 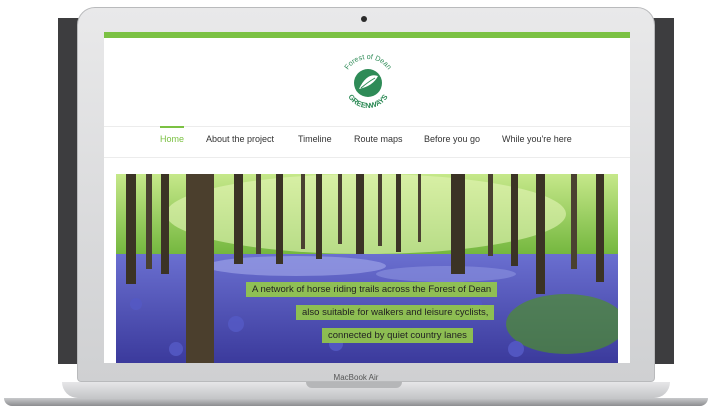 I want to click on logo-top-text: Forest of Dean, so click(x=368, y=61).